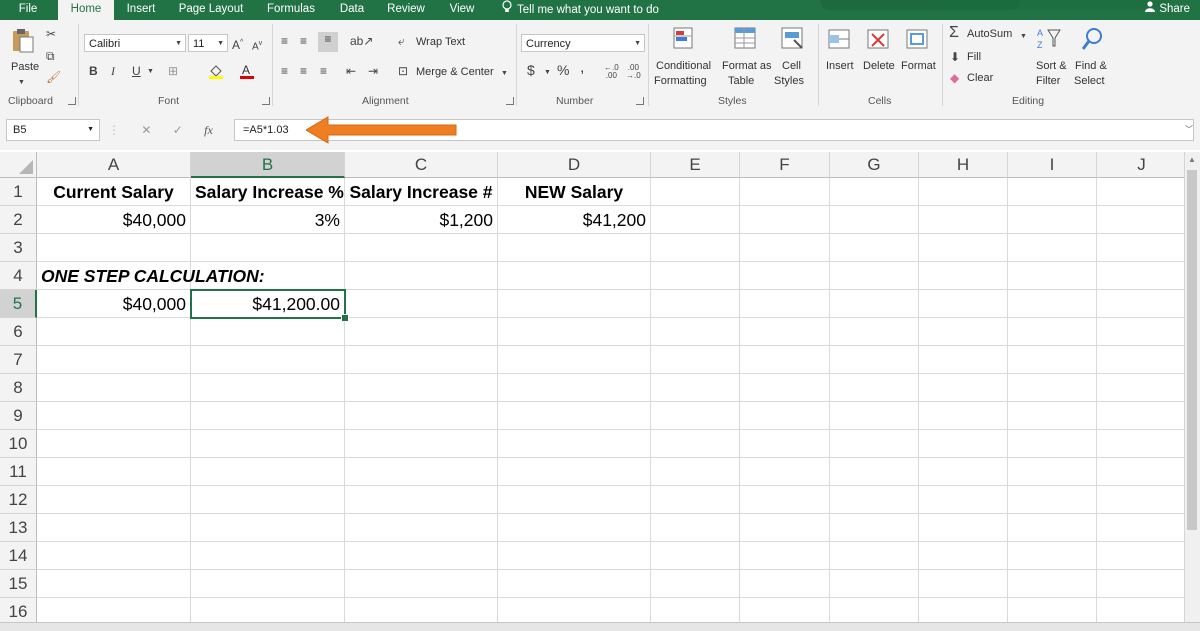 This screenshot has height=631, width=1200. What do you see at coordinates (86, 11) in the screenshot?
I see `tab-home: Home` at bounding box center [86, 11].